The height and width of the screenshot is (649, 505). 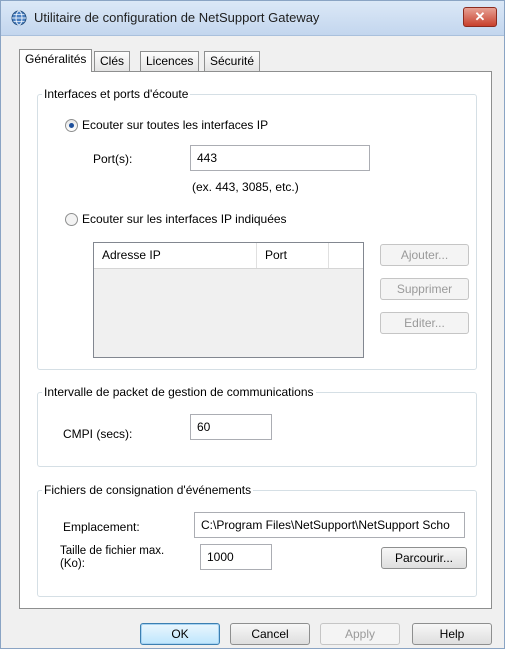 I want to click on column-header-ip: Adresse IP, so click(x=175, y=255).